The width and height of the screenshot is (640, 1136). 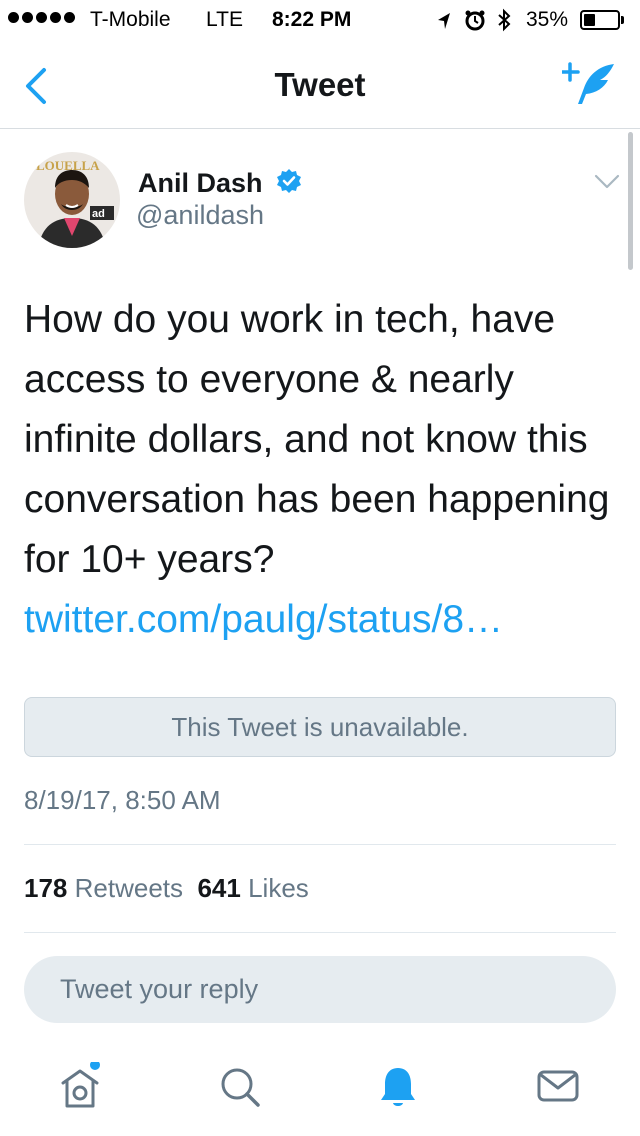 What do you see at coordinates (129, 888) in the screenshot?
I see `retweets-label: Retweets` at bounding box center [129, 888].